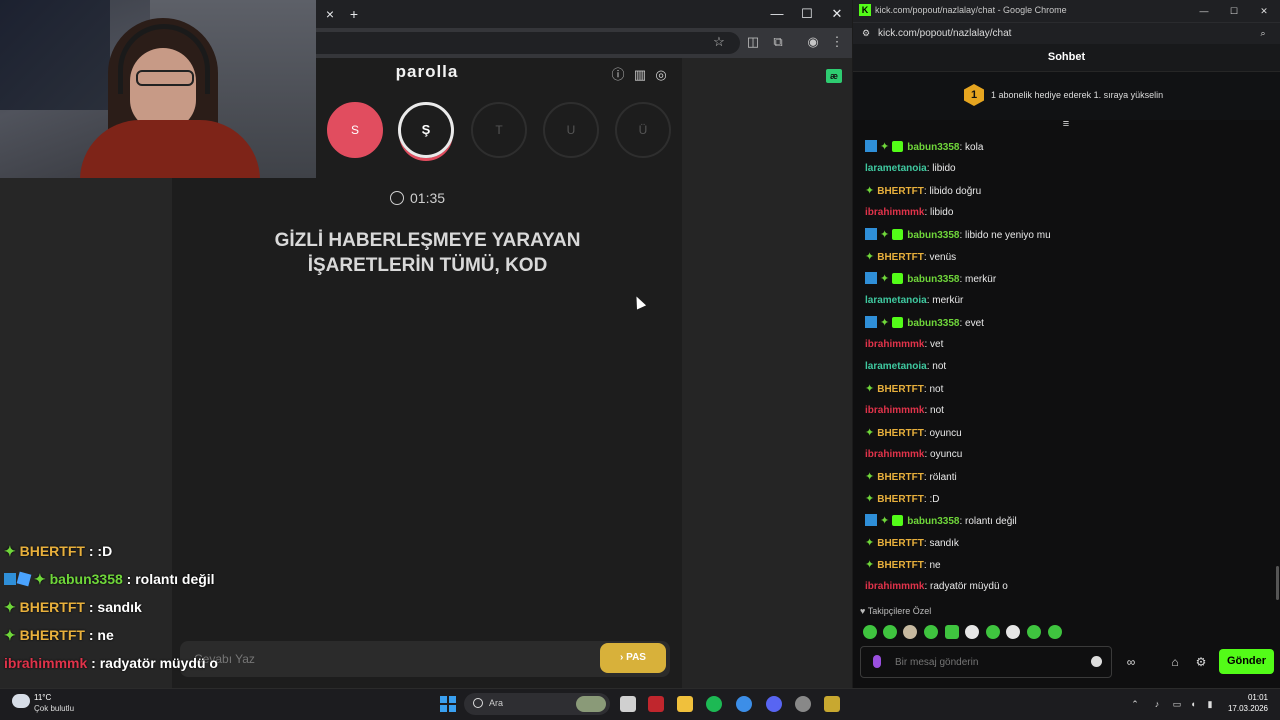  I want to click on chat-scrollbar, so click(1277, 583).